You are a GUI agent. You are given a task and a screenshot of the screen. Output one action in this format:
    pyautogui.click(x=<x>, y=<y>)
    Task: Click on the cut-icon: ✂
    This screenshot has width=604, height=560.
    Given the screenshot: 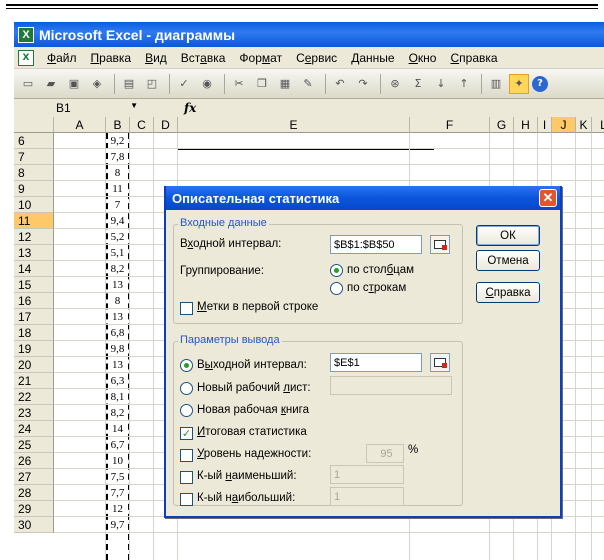 What is the action you would take?
    pyautogui.click(x=239, y=84)
    